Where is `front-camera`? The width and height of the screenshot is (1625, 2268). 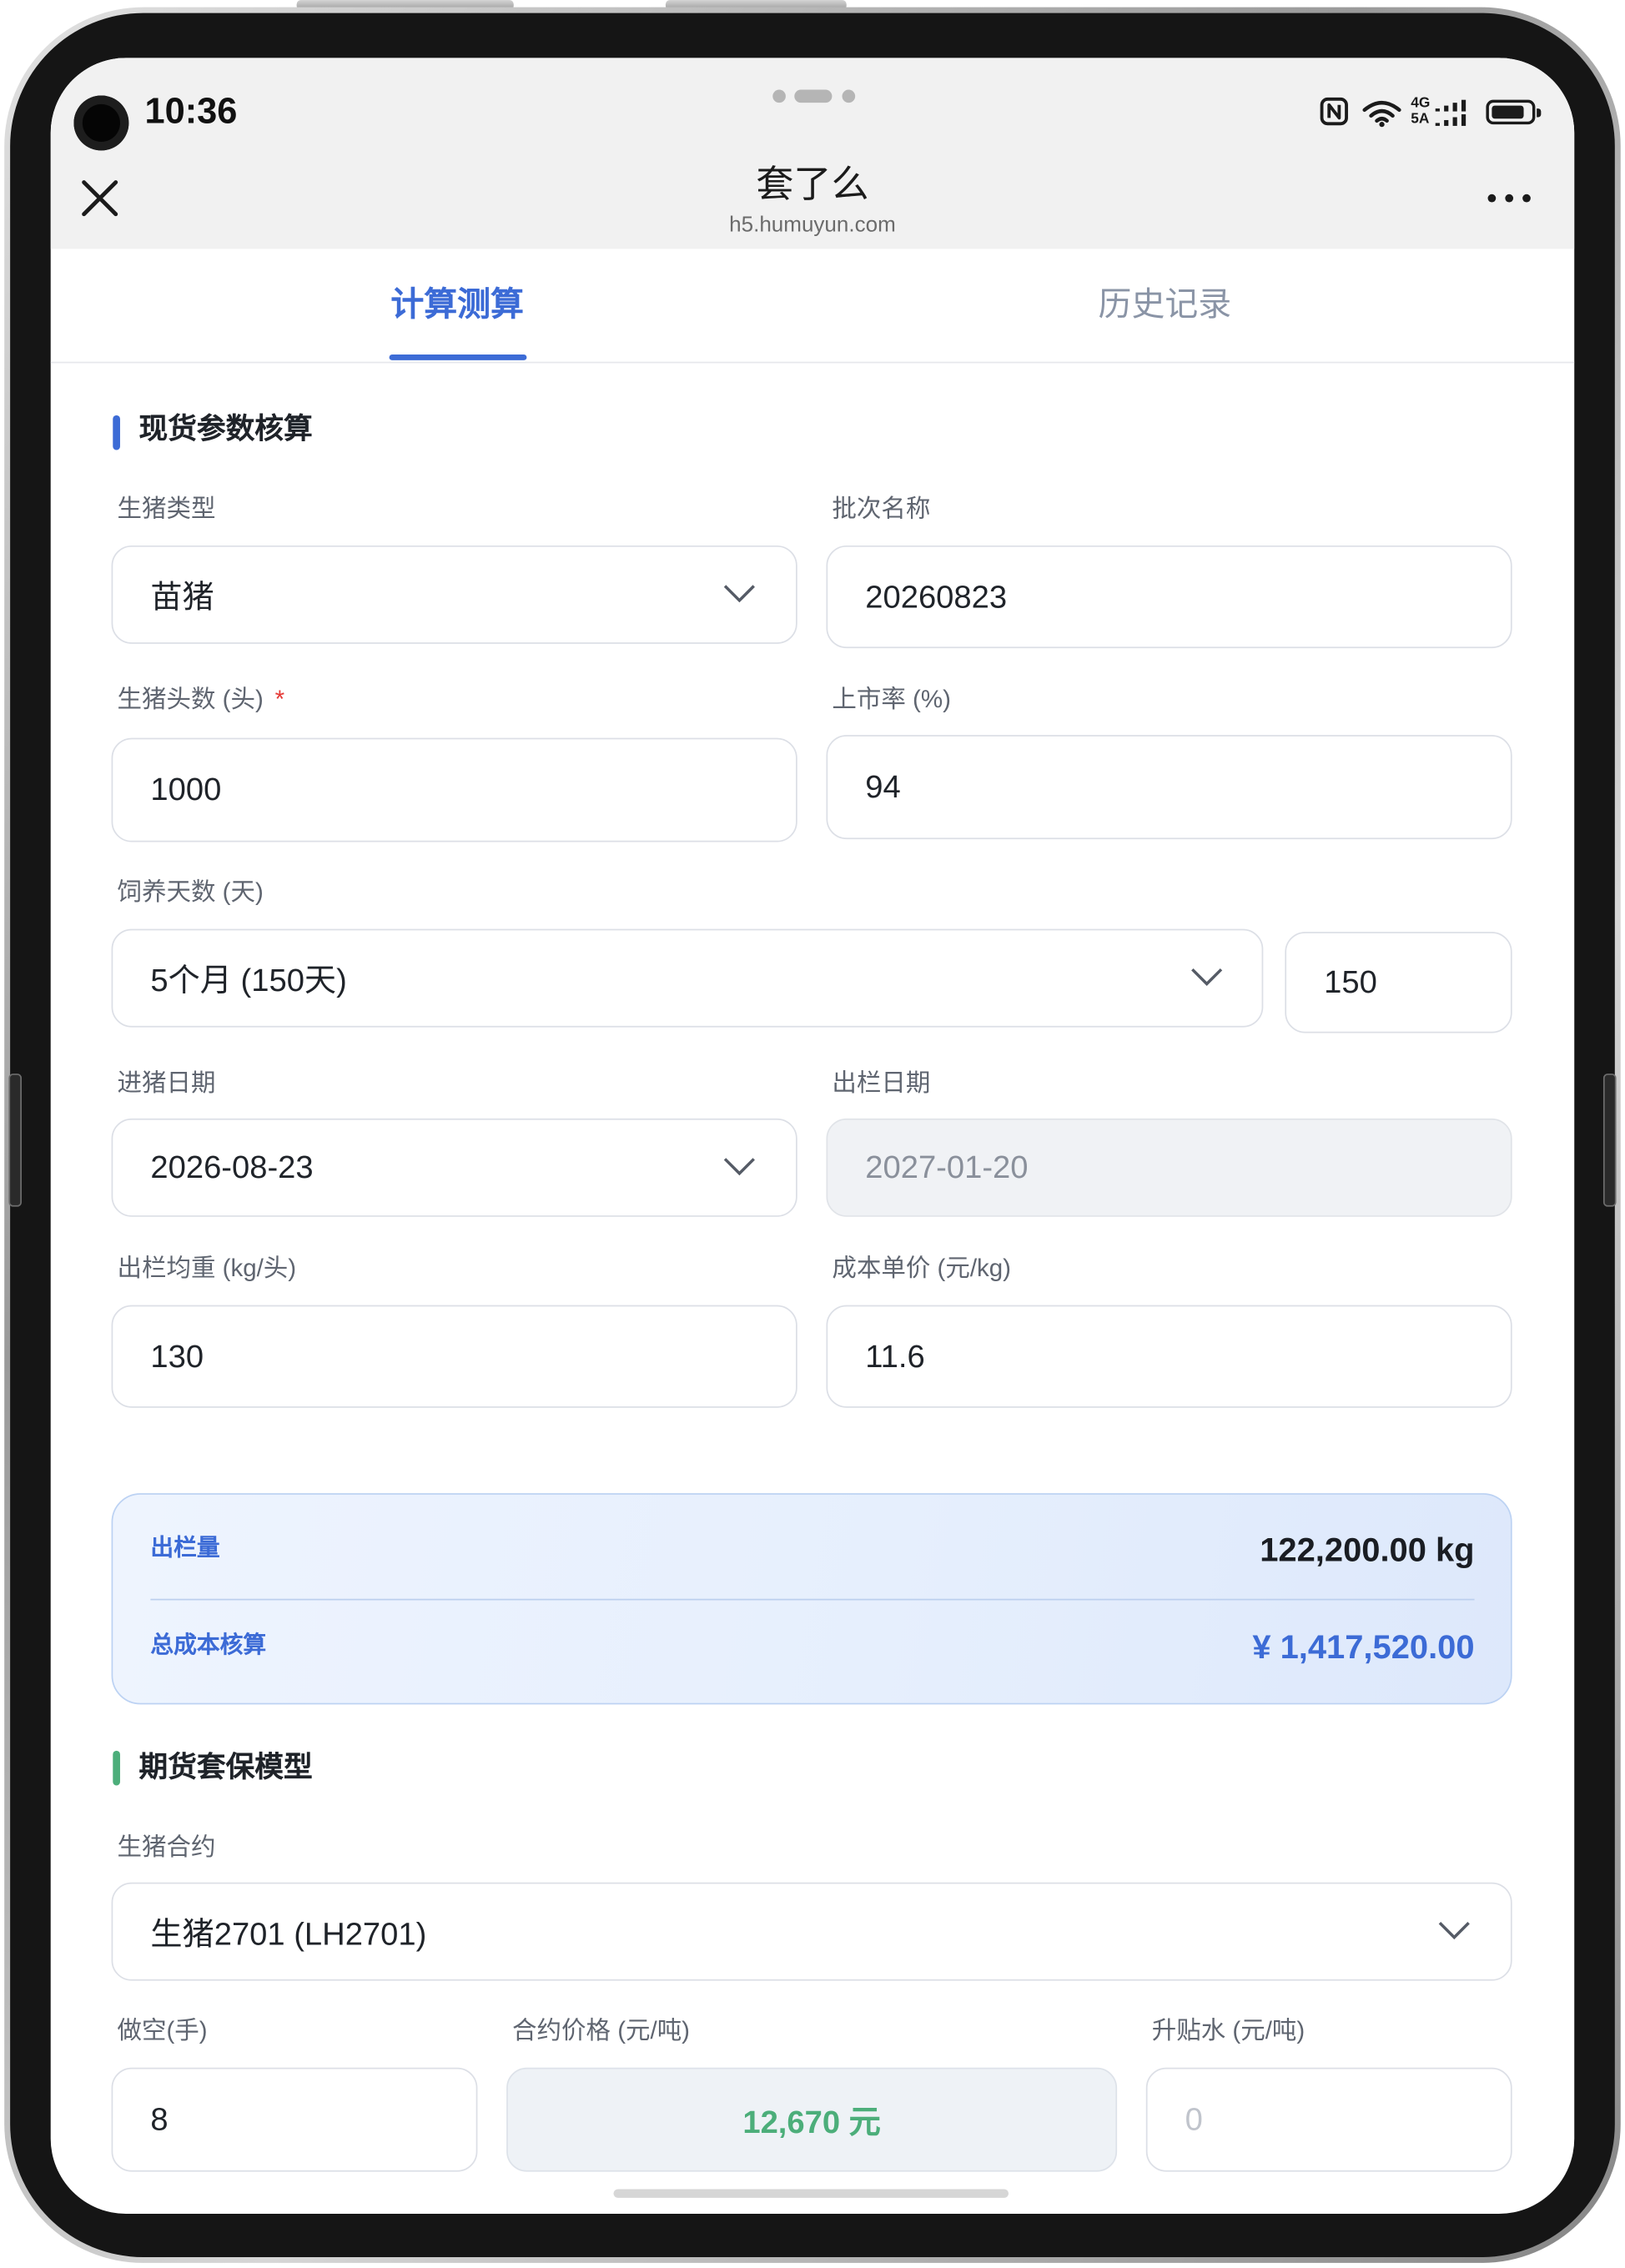
front-camera is located at coordinates (101, 123).